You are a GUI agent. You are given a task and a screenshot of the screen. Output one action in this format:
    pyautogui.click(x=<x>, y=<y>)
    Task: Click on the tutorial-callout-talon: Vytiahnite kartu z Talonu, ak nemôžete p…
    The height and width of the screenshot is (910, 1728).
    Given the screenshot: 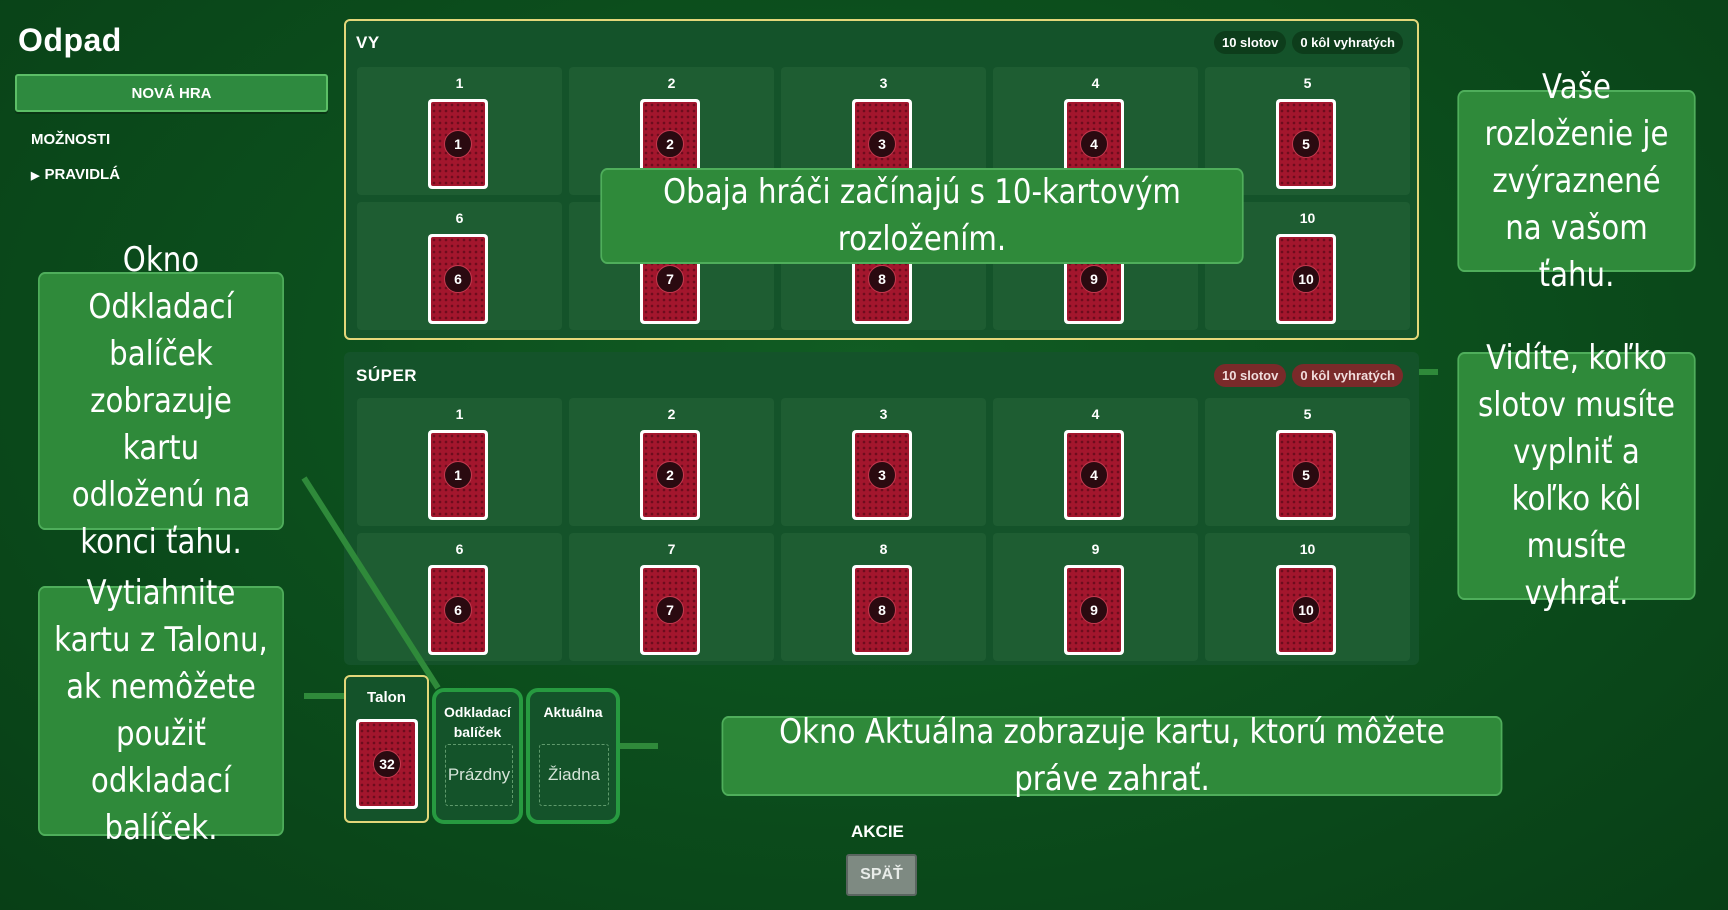 What is the action you would take?
    pyautogui.click(x=161, y=710)
    